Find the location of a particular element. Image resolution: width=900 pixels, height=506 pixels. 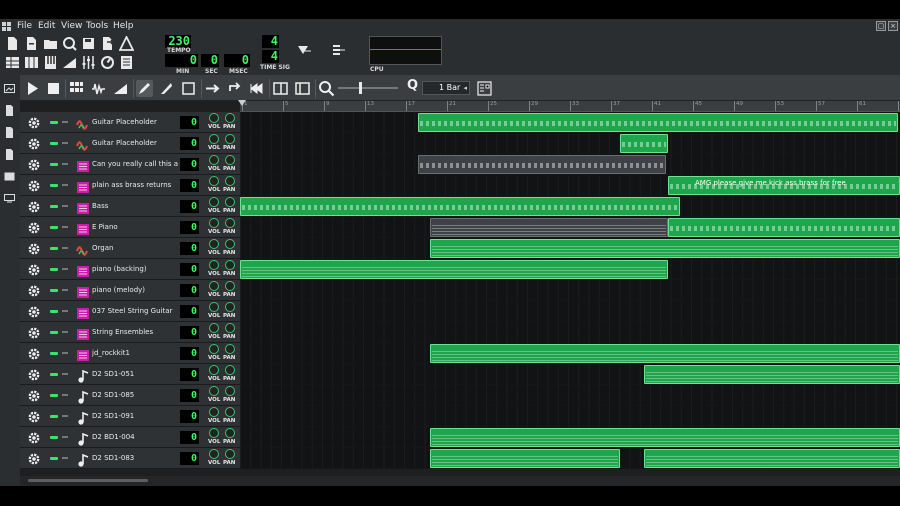

close-window-icon: × is located at coordinates (893, 26).